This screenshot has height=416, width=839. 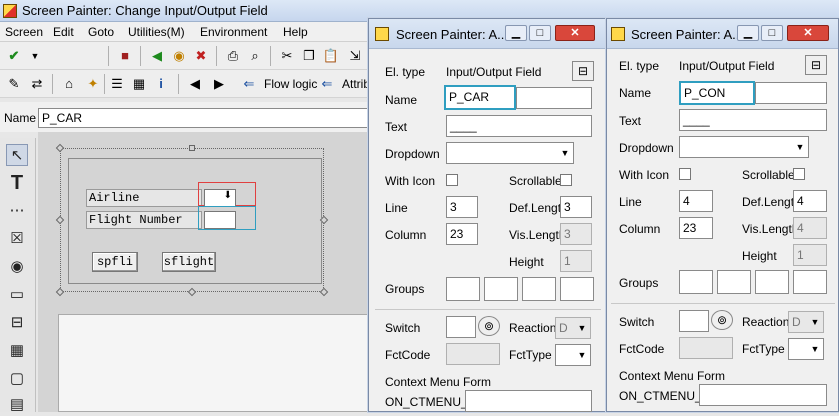 I want to click on cancel-icon: ✖, so click(x=201, y=56).